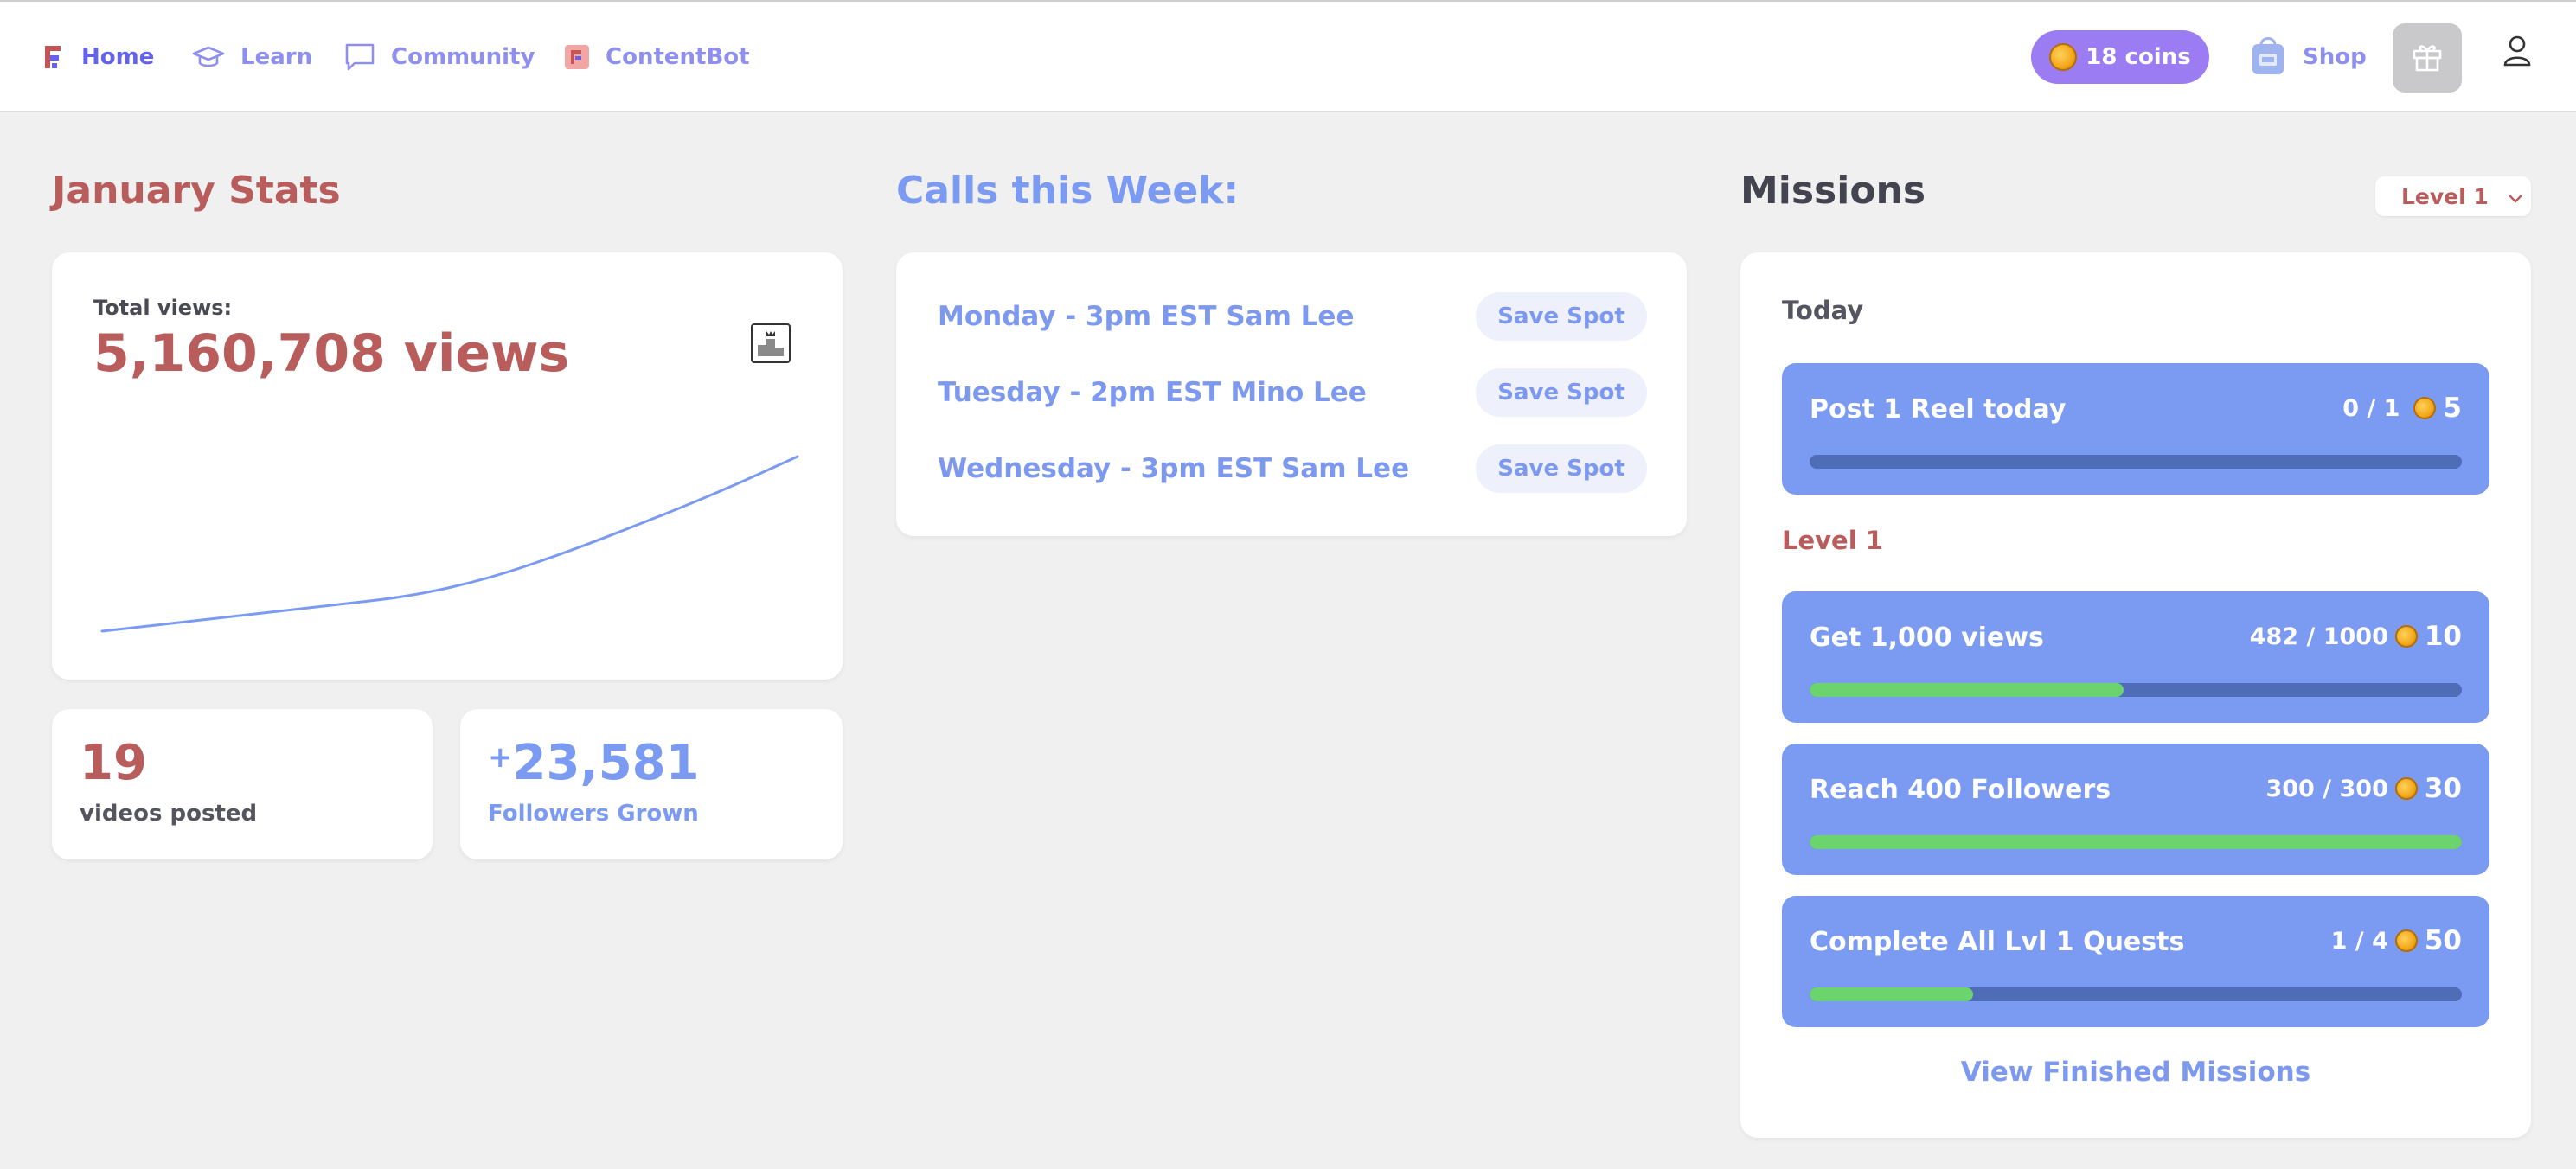 The image size is (2576, 1169). I want to click on mission-progress-text: 300 / 300, so click(2326, 788).